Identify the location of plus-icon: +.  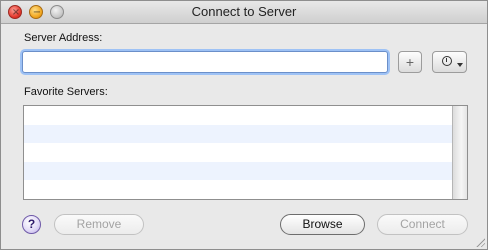
(410, 62).